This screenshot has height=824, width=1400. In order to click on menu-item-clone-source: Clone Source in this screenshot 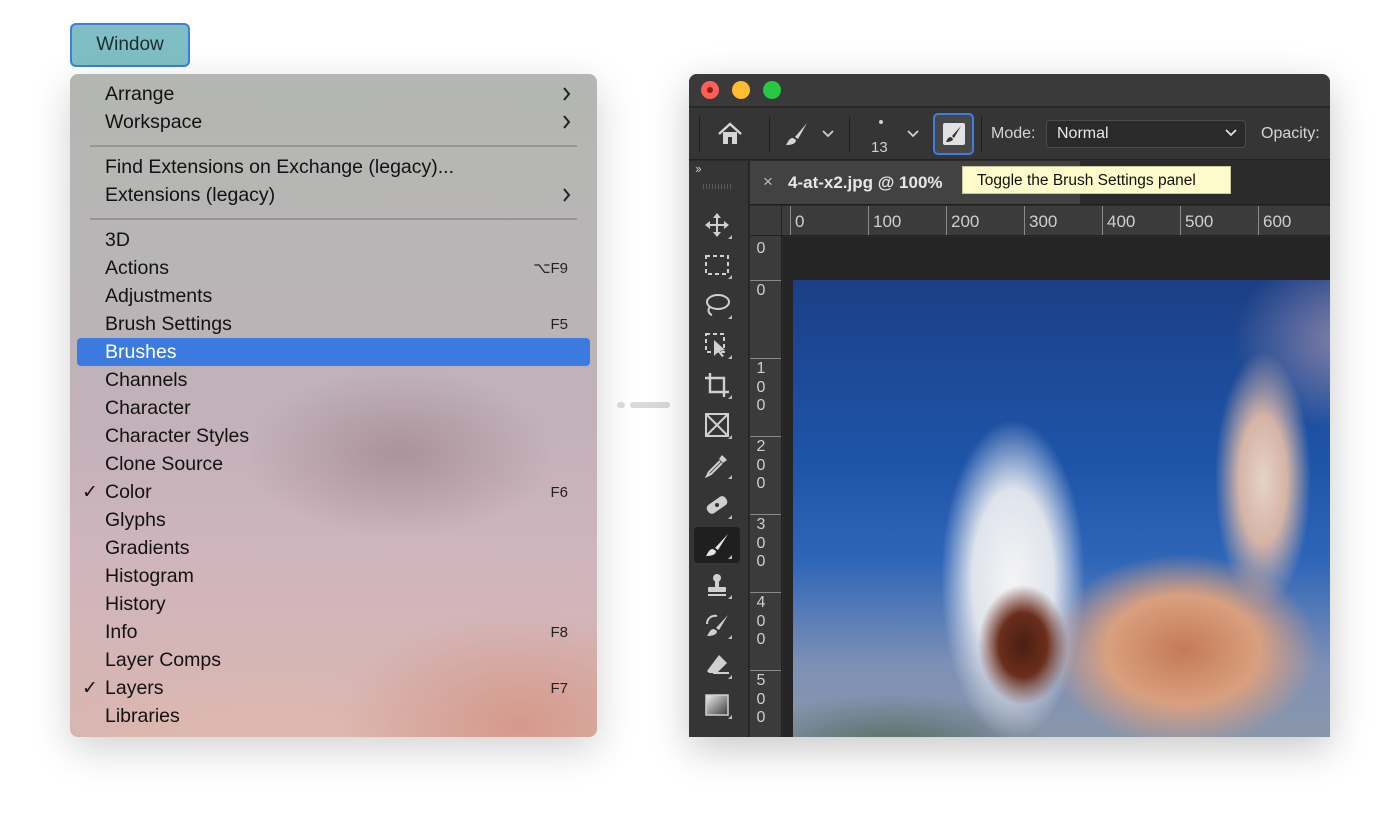, I will do `click(333, 464)`.